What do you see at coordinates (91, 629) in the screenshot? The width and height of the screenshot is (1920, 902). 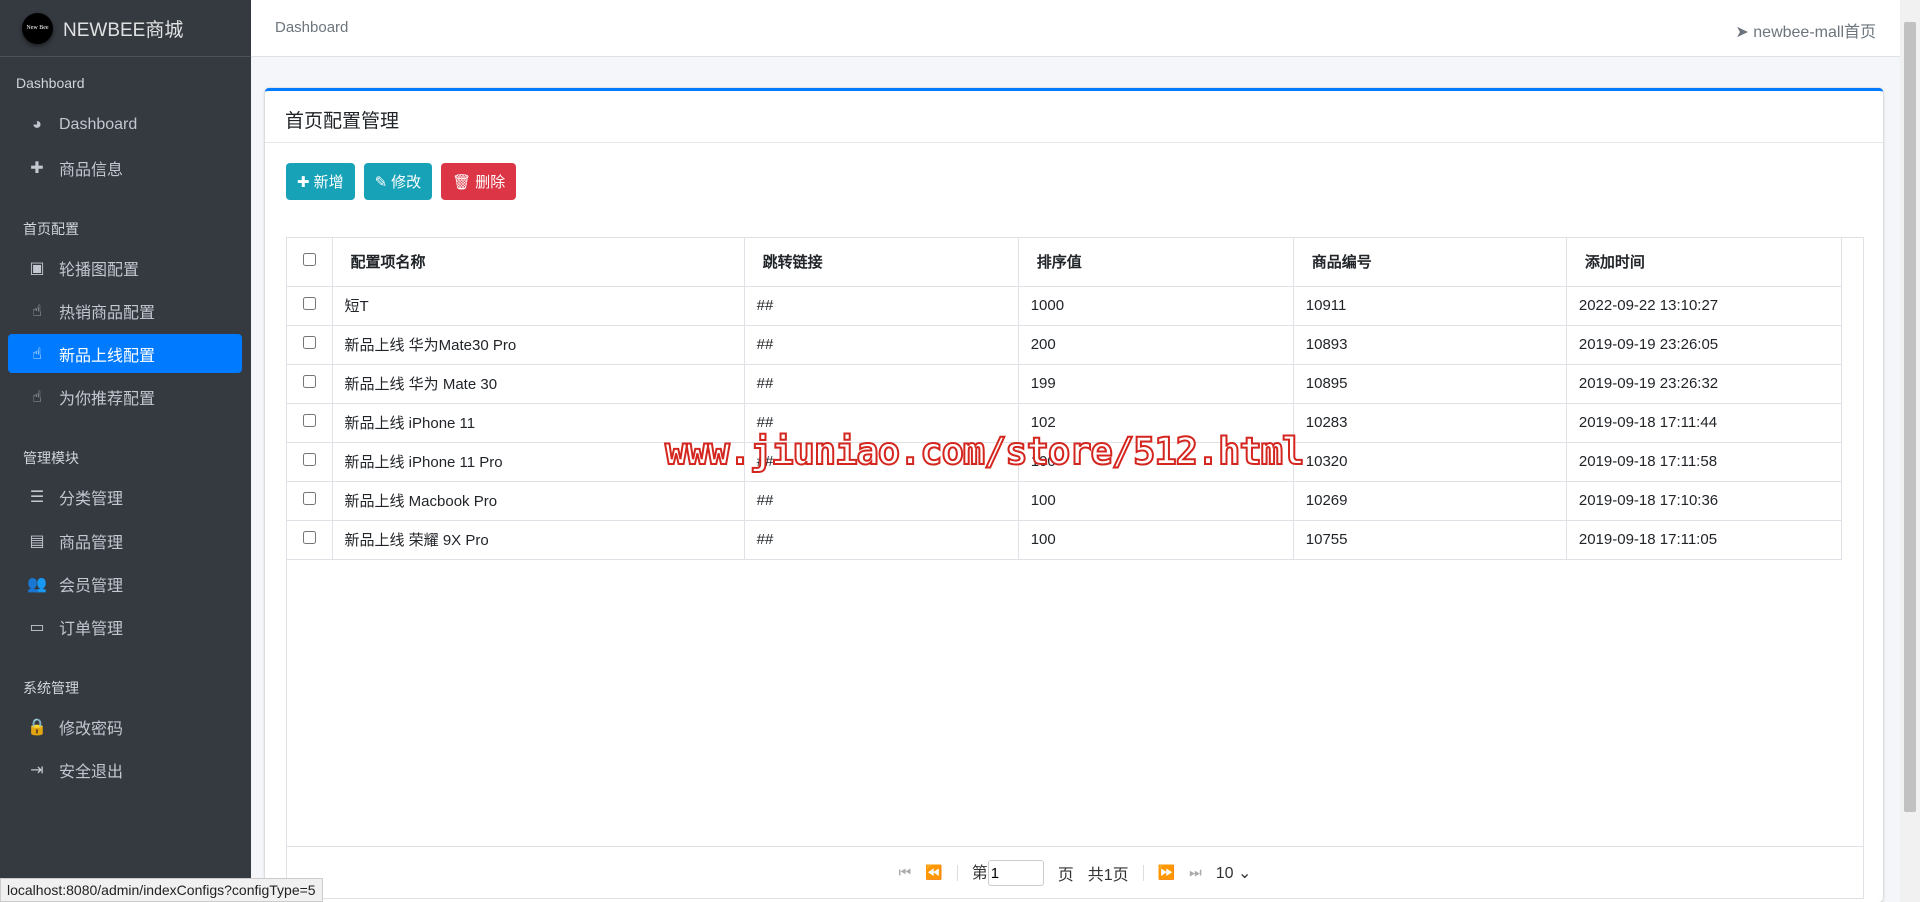 I see `sidebar-item-label: 订单管理` at bounding box center [91, 629].